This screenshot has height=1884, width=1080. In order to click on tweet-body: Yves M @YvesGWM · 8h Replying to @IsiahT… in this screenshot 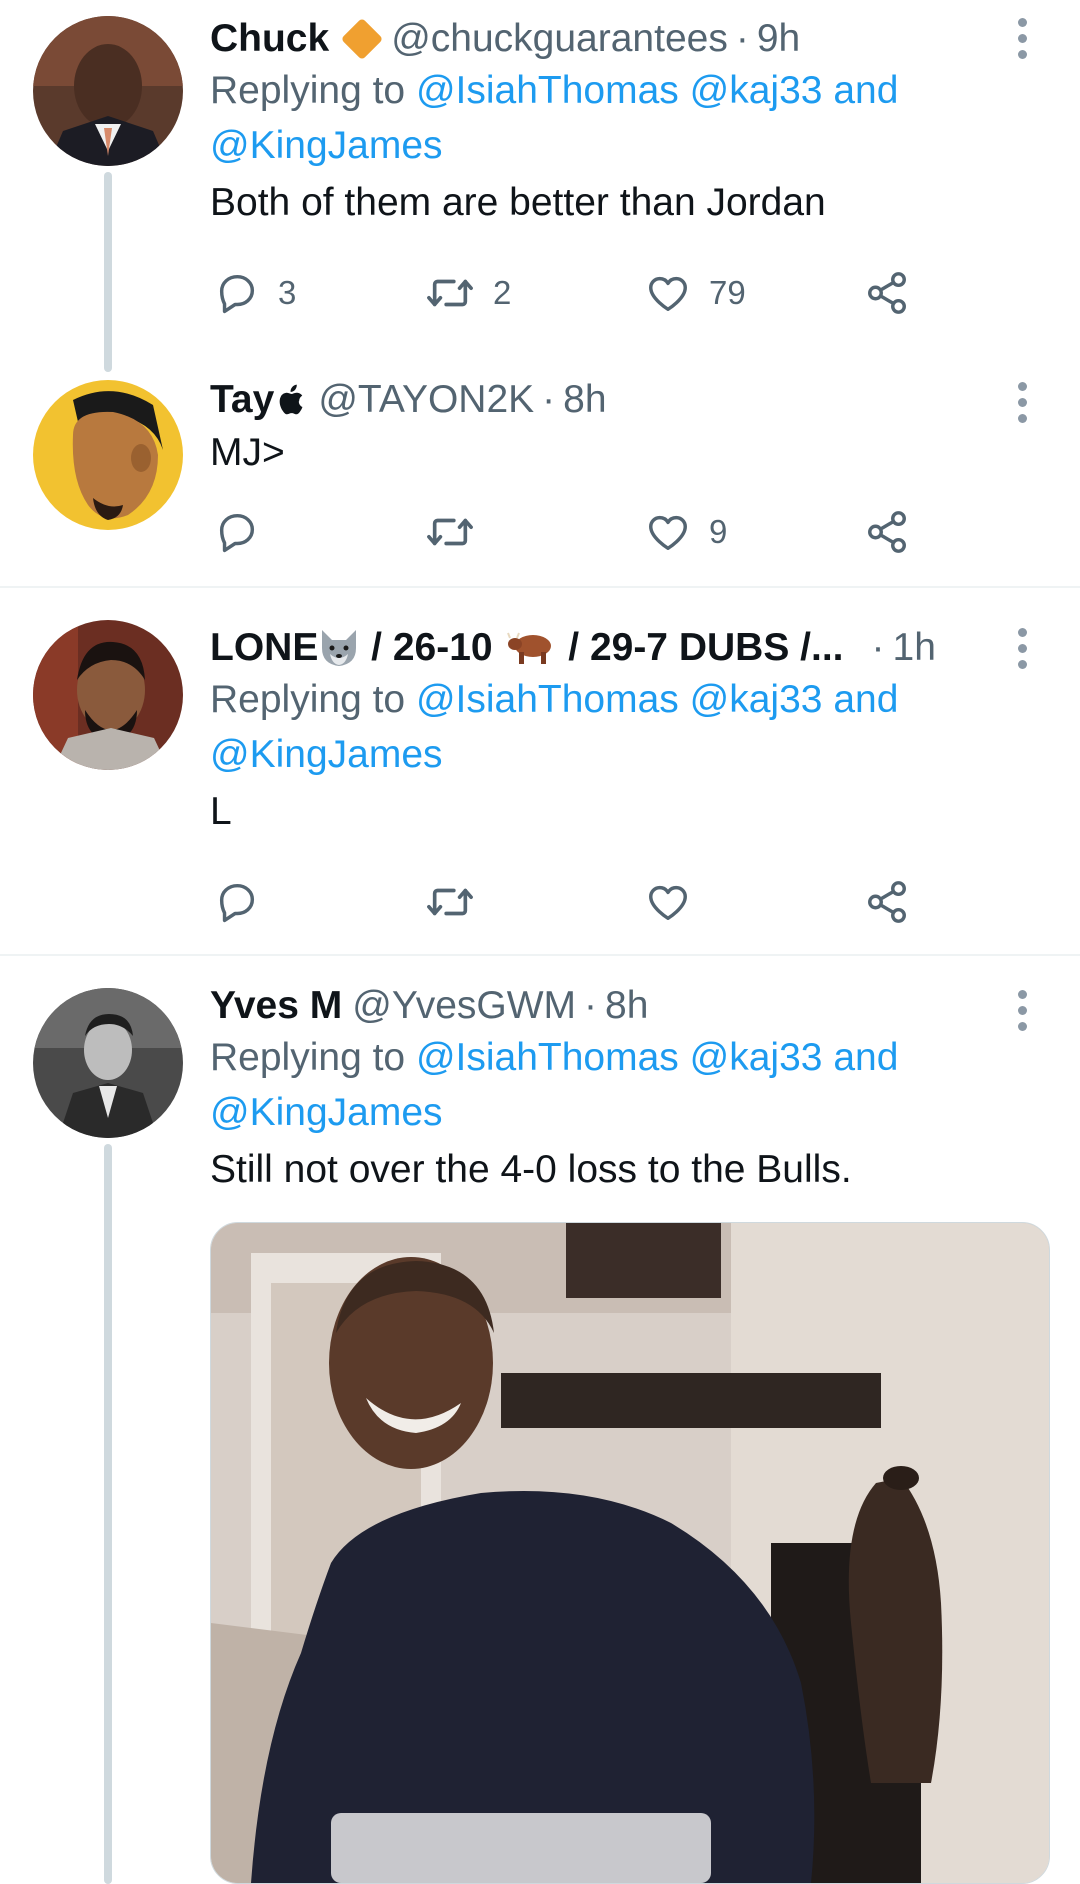, I will do `click(620, 1091)`.